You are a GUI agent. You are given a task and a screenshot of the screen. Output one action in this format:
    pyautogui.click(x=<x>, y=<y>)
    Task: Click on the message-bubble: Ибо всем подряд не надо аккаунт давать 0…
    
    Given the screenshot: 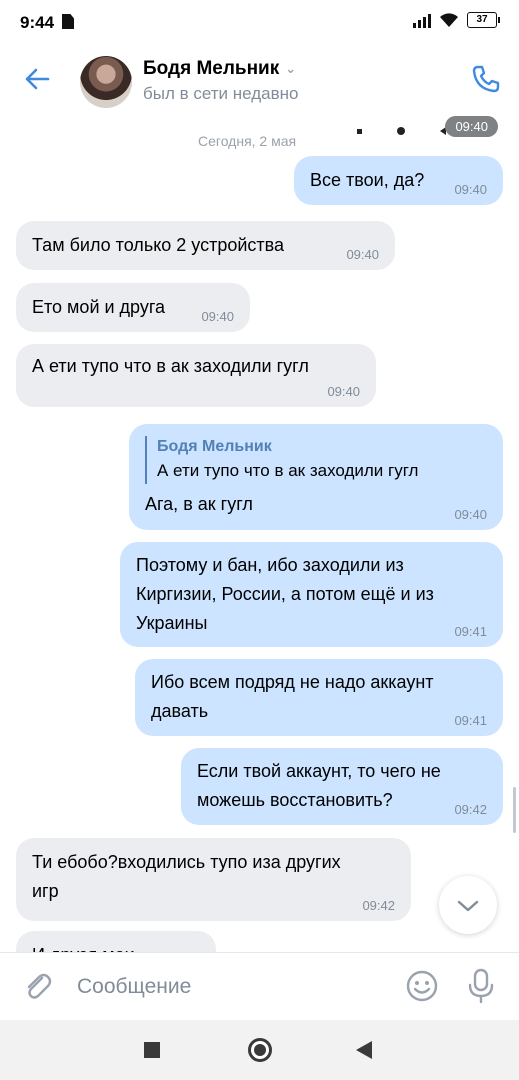 What is the action you would take?
    pyautogui.click(x=319, y=697)
    